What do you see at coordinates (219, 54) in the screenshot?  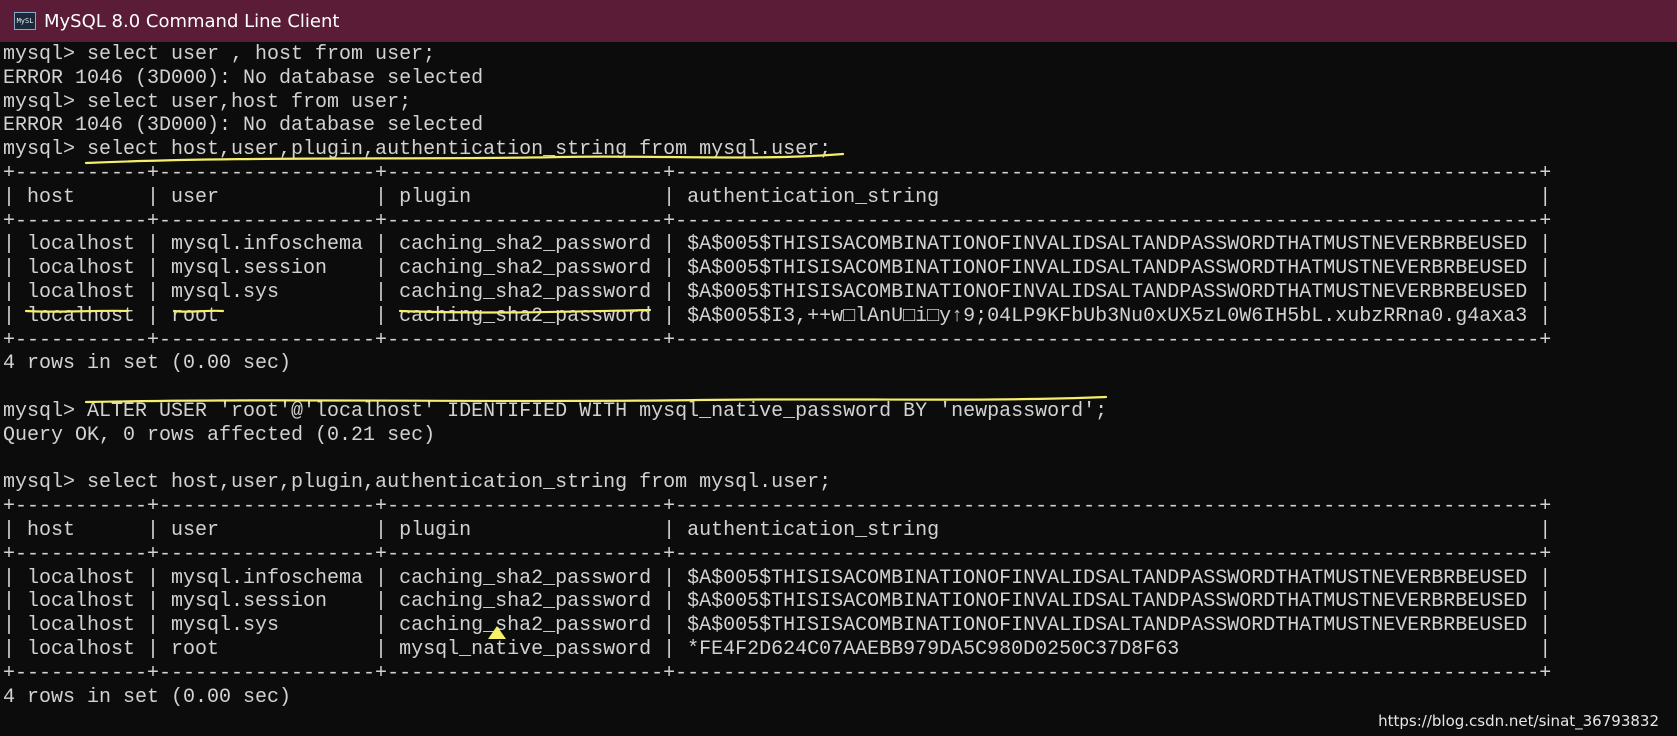 I see `console-line: mysql> select user , host from user;` at bounding box center [219, 54].